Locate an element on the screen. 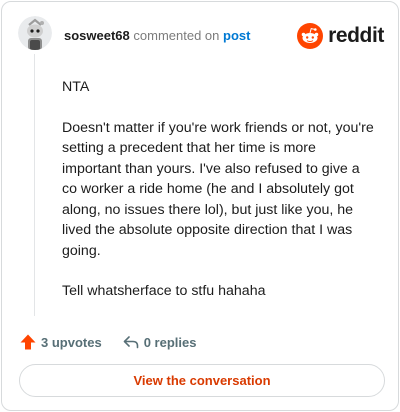 The image size is (400, 412). snoo-avatar-icon is located at coordinates (35, 33).